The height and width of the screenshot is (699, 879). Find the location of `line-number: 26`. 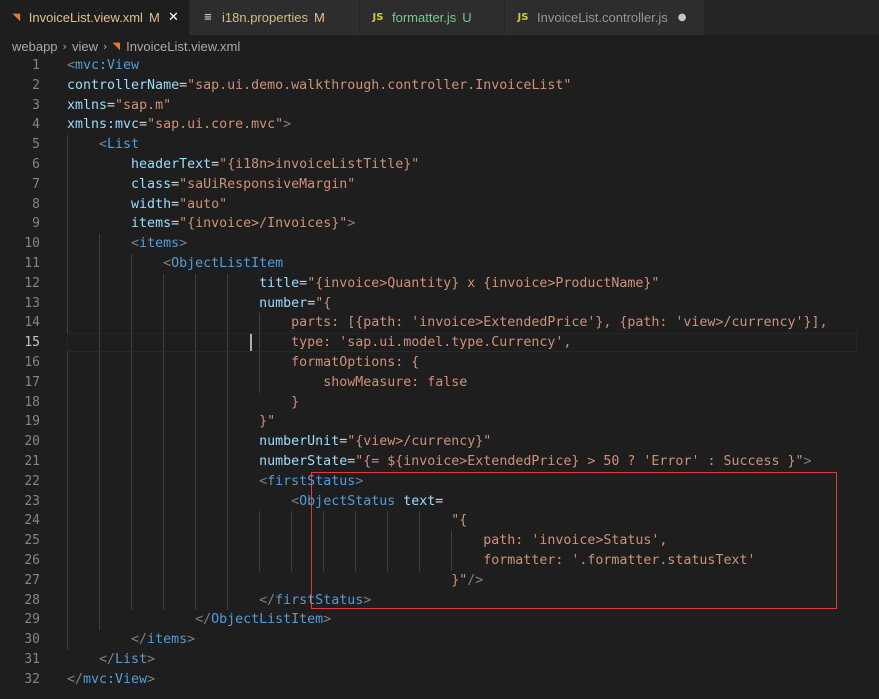

line-number: 26 is located at coordinates (32, 560).